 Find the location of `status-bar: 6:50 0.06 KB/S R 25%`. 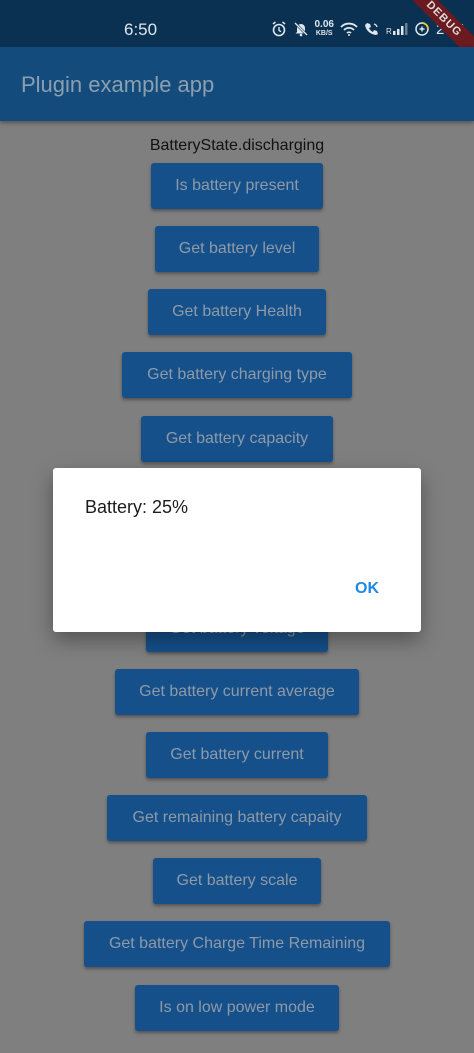

status-bar: 6:50 0.06 KB/S R 25% is located at coordinates (237, 23).